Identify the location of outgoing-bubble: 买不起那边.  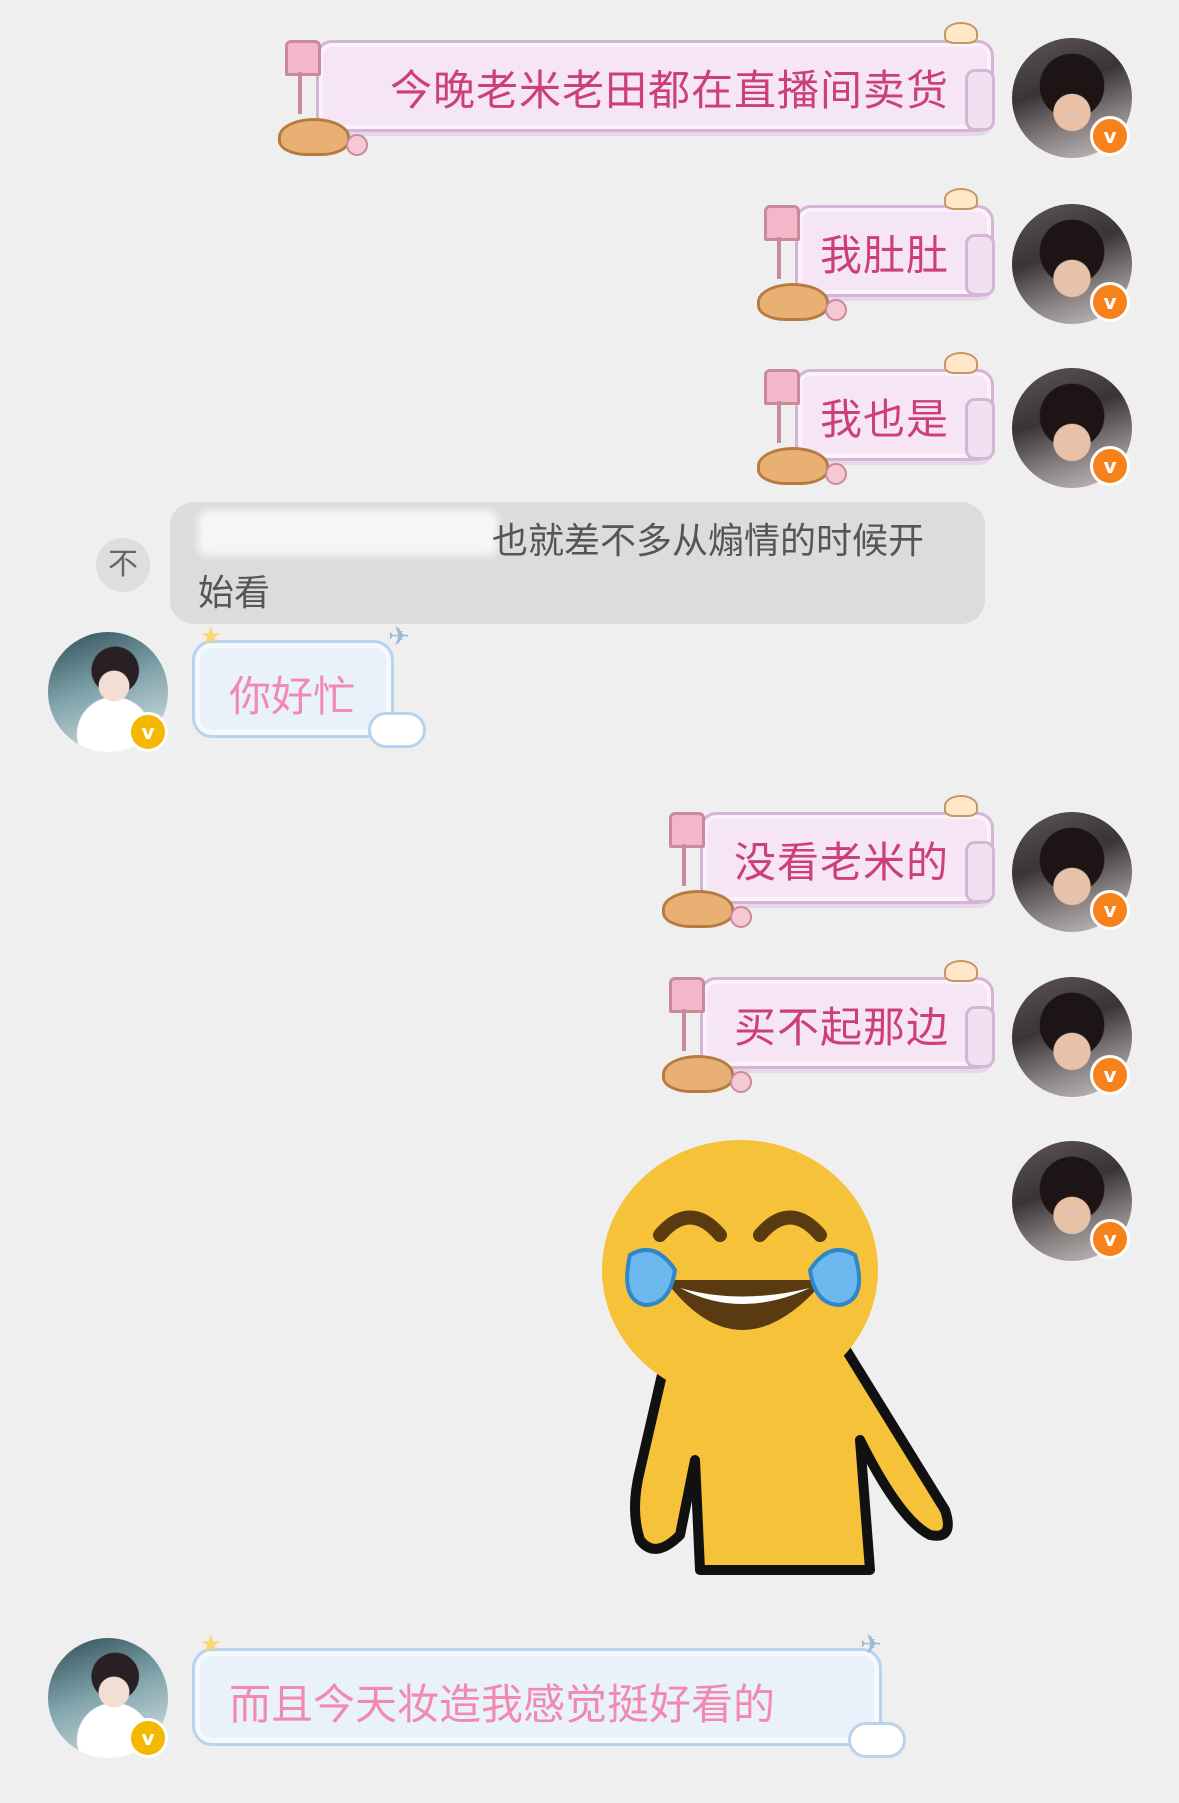
(847, 1023).